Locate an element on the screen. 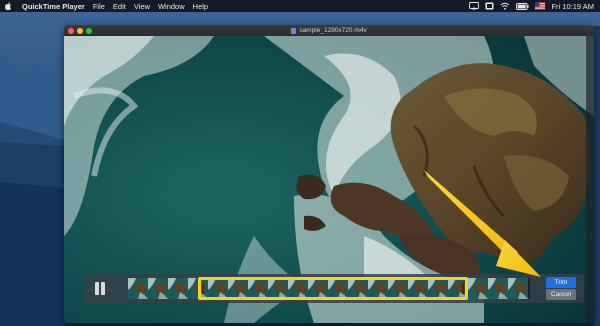 Image resolution: width=600 pixels, height=326 pixels. screen-mirror-icon is located at coordinates (489, 6).